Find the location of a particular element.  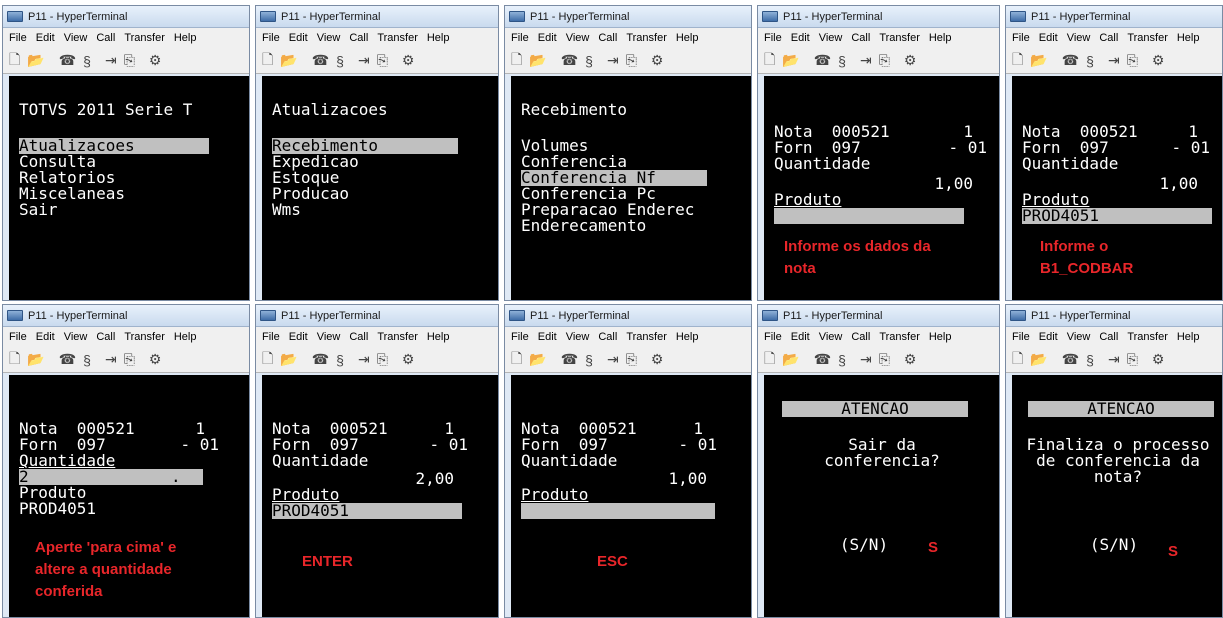

terminal-screen: ATENCAO Sair da conferencia? (S/N) S is located at coordinates (881, 496).